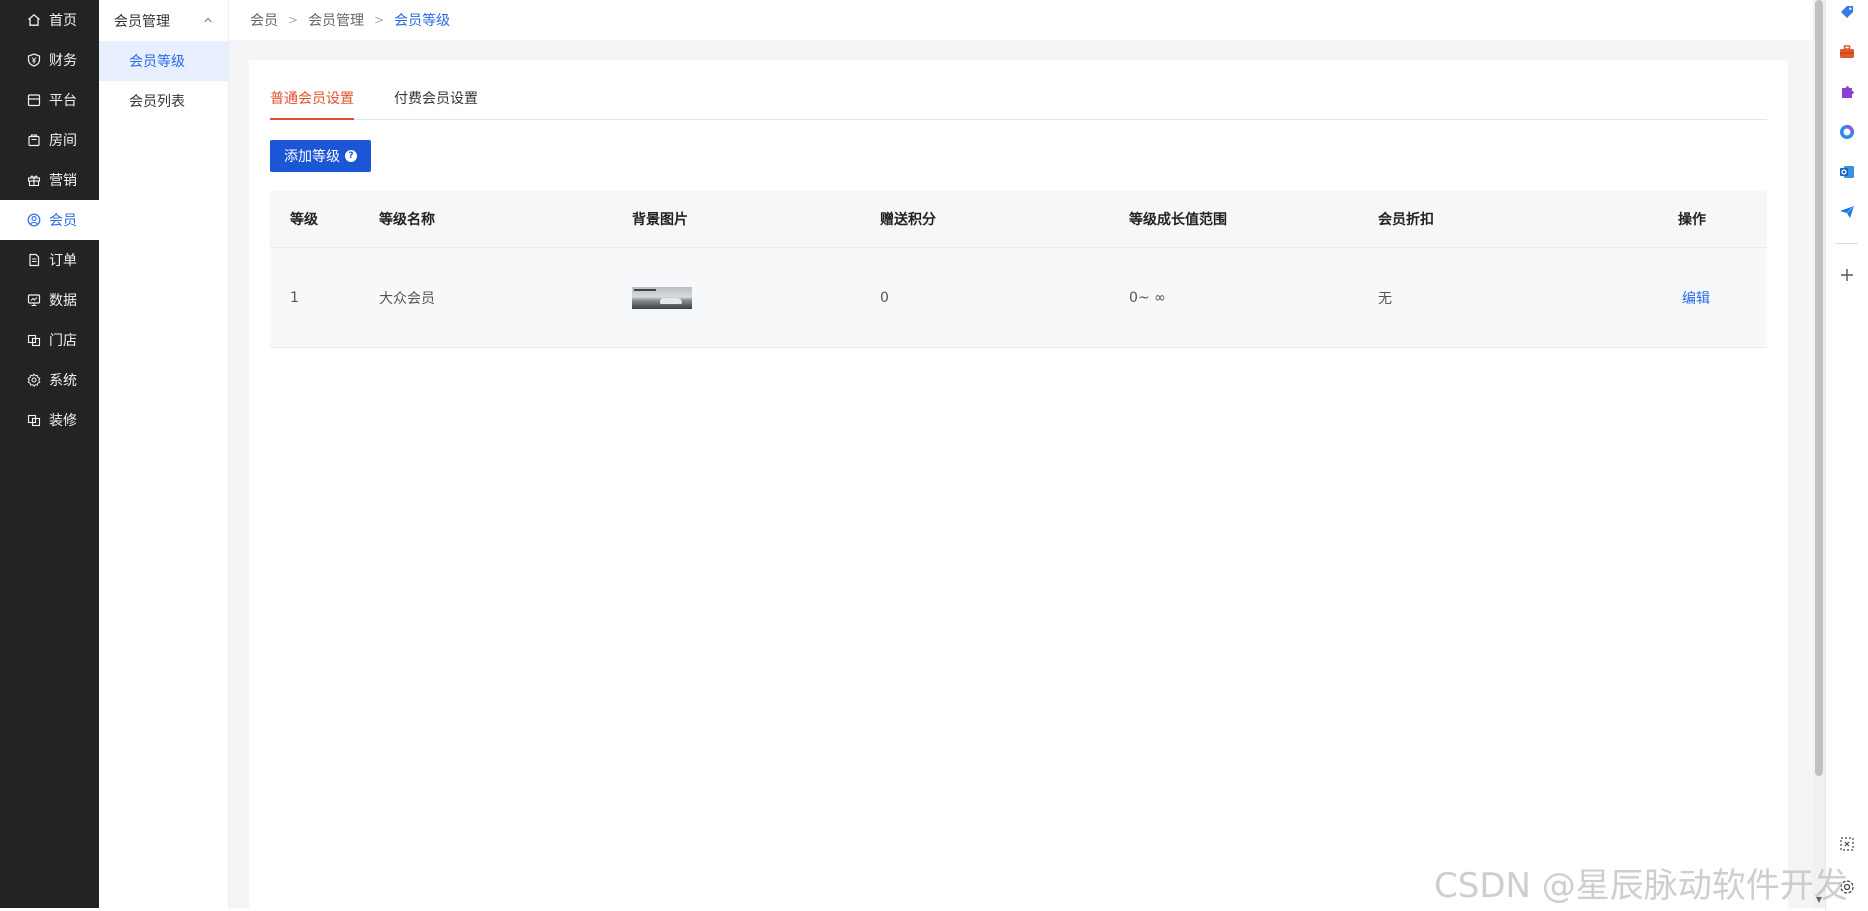  Describe the element at coordinates (34, 420) in the screenshot. I see `brush-icon` at that location.